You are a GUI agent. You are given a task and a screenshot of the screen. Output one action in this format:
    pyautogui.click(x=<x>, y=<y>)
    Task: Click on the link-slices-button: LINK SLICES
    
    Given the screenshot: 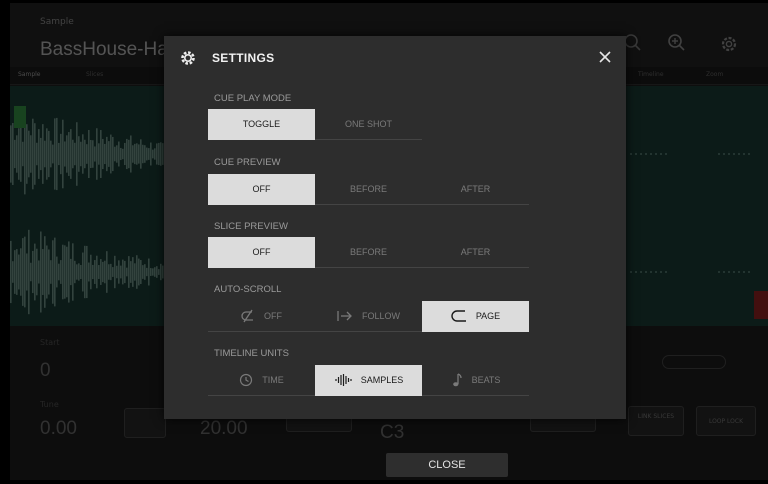 What is the action you would take?
    pyautogui.click(x=656, y=421)
    